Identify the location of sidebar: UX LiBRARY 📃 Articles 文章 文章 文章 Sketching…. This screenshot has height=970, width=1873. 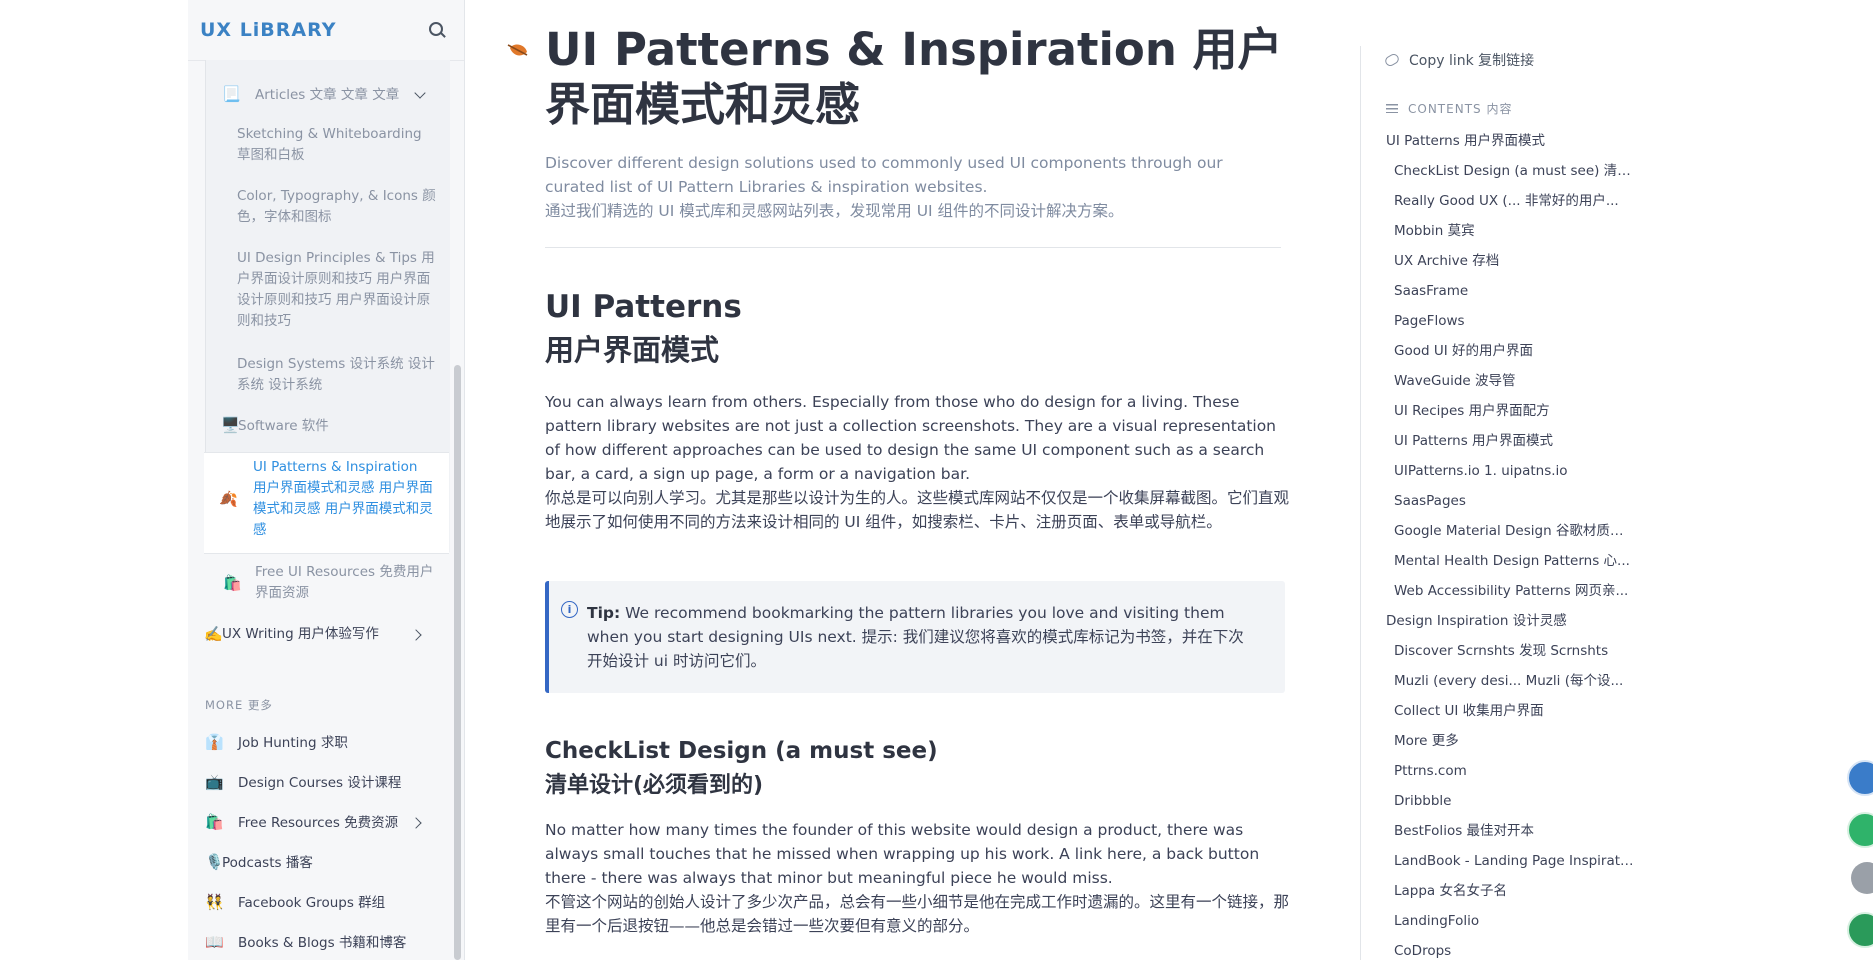
(326, 480).